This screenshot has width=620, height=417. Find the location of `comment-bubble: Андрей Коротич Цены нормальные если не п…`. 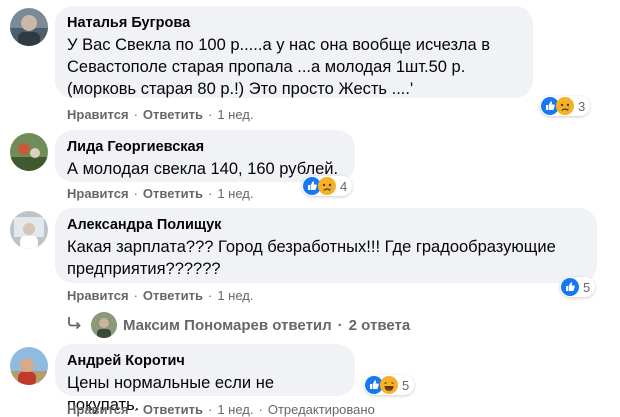

comment-bubble: Андрей Коротич Цены нормальные если не п… is located at coordinates (205, 379).